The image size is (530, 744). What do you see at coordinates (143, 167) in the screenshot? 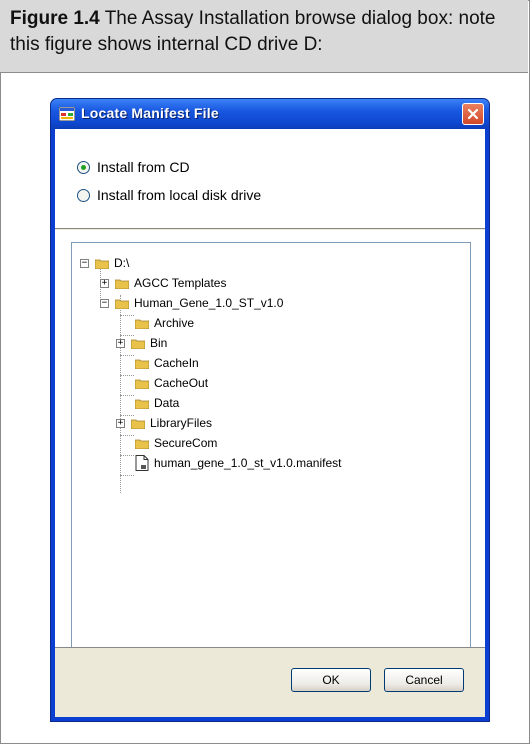
I see `install-from-cd-label: Install from CD` at bounding box center [143, 167].